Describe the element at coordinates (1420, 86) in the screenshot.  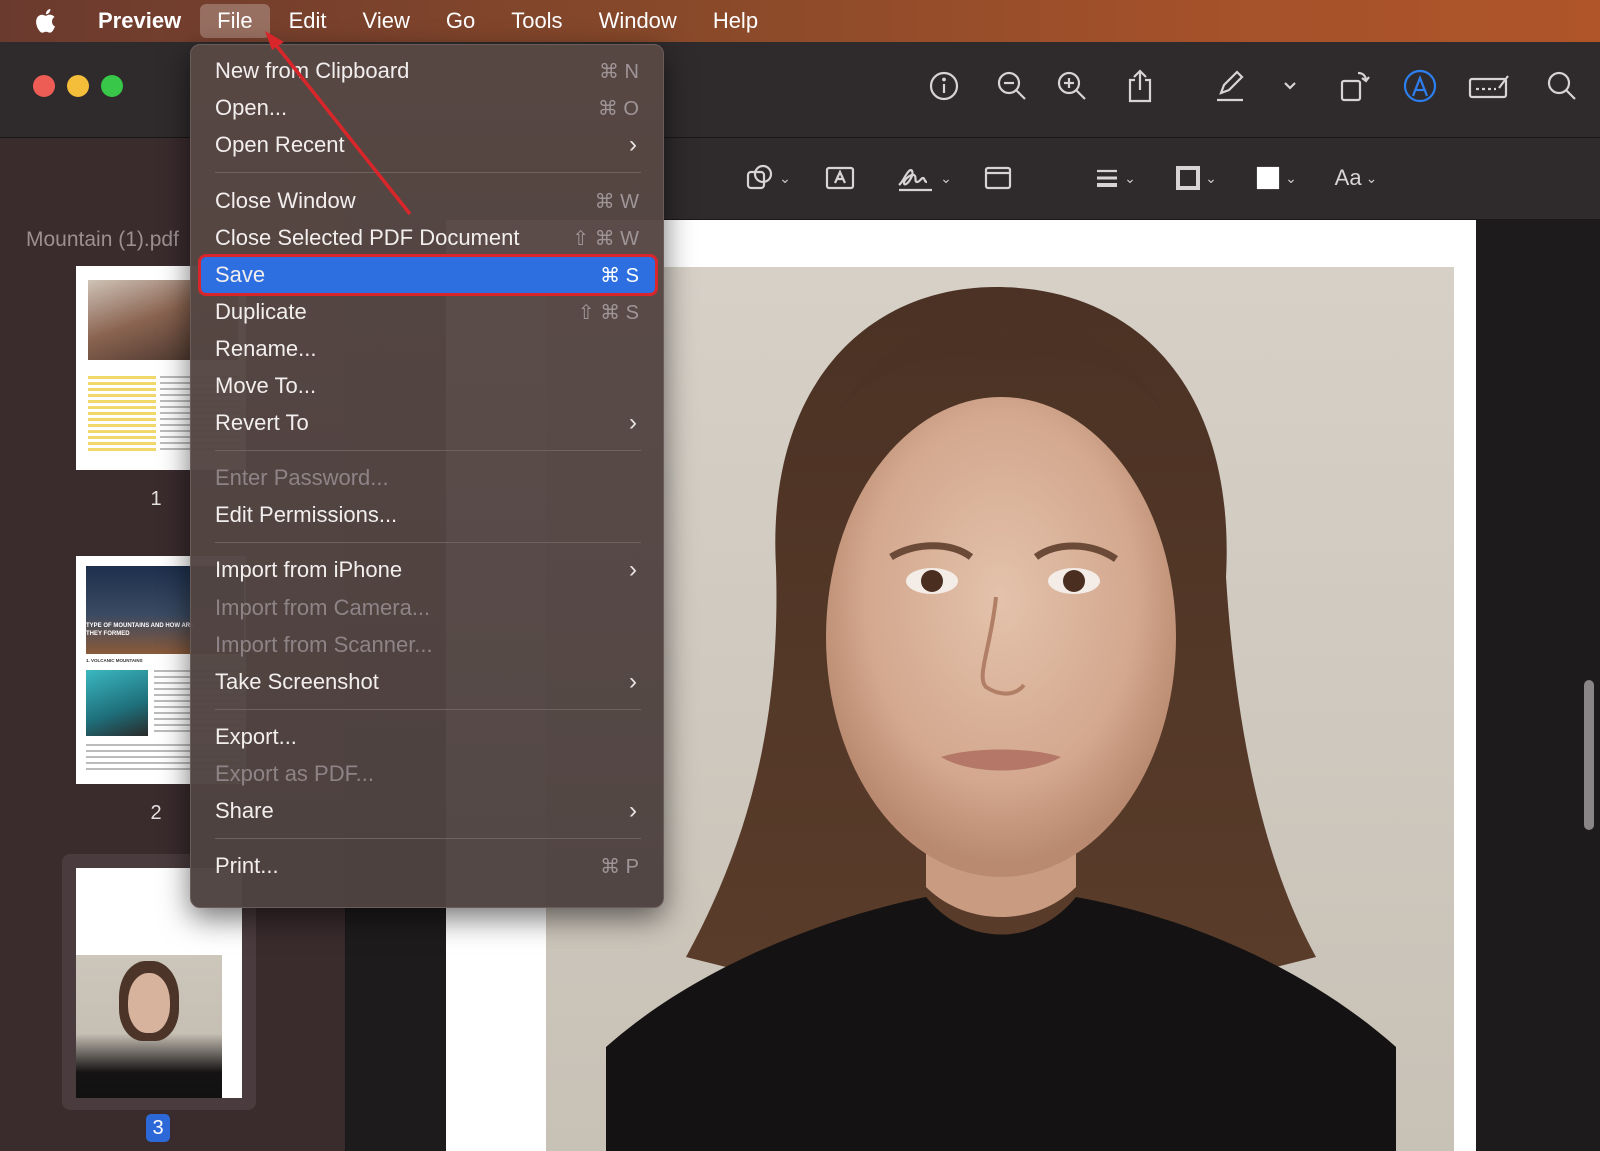
I see `markup-icon` at that location.